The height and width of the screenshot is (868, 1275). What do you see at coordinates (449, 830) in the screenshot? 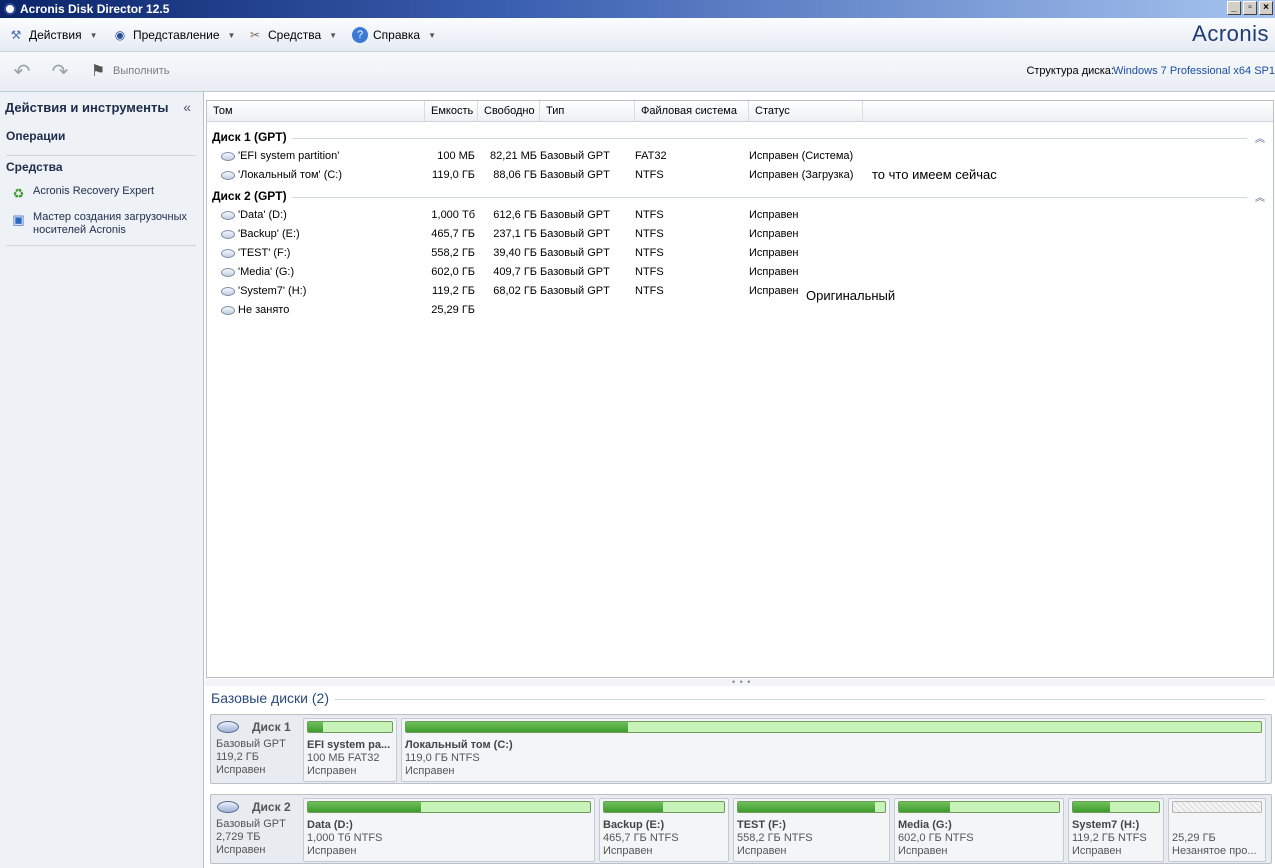
I see `partition-block: Data (D:) 1,000 Тб NTFS Исправен` at bounding box center [449, 830].